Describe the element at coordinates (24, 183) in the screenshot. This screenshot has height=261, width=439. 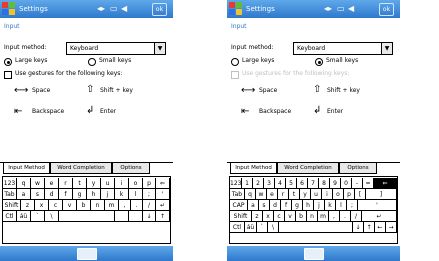
I see `key-q: q` at that location.